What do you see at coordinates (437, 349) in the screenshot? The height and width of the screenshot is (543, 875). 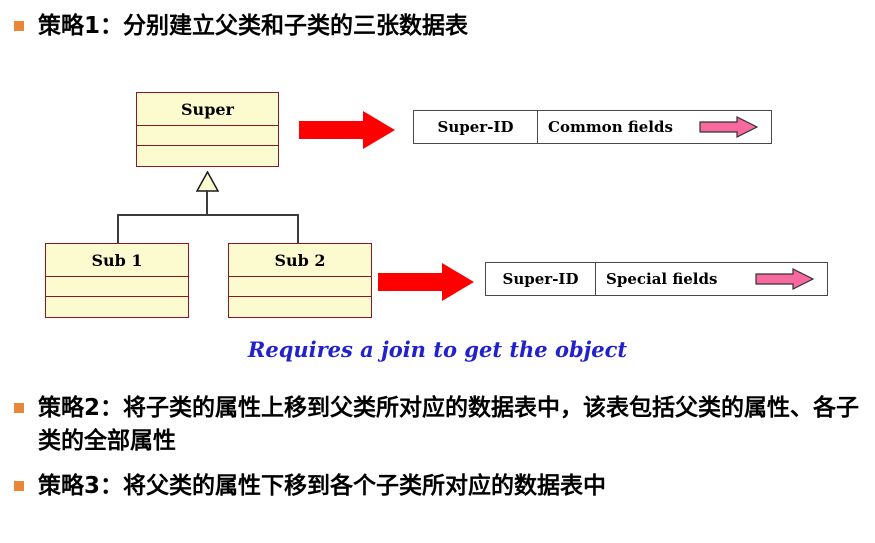 I see `diagram-caption: Requires a join to get the object` at bounding box center [437, 349].